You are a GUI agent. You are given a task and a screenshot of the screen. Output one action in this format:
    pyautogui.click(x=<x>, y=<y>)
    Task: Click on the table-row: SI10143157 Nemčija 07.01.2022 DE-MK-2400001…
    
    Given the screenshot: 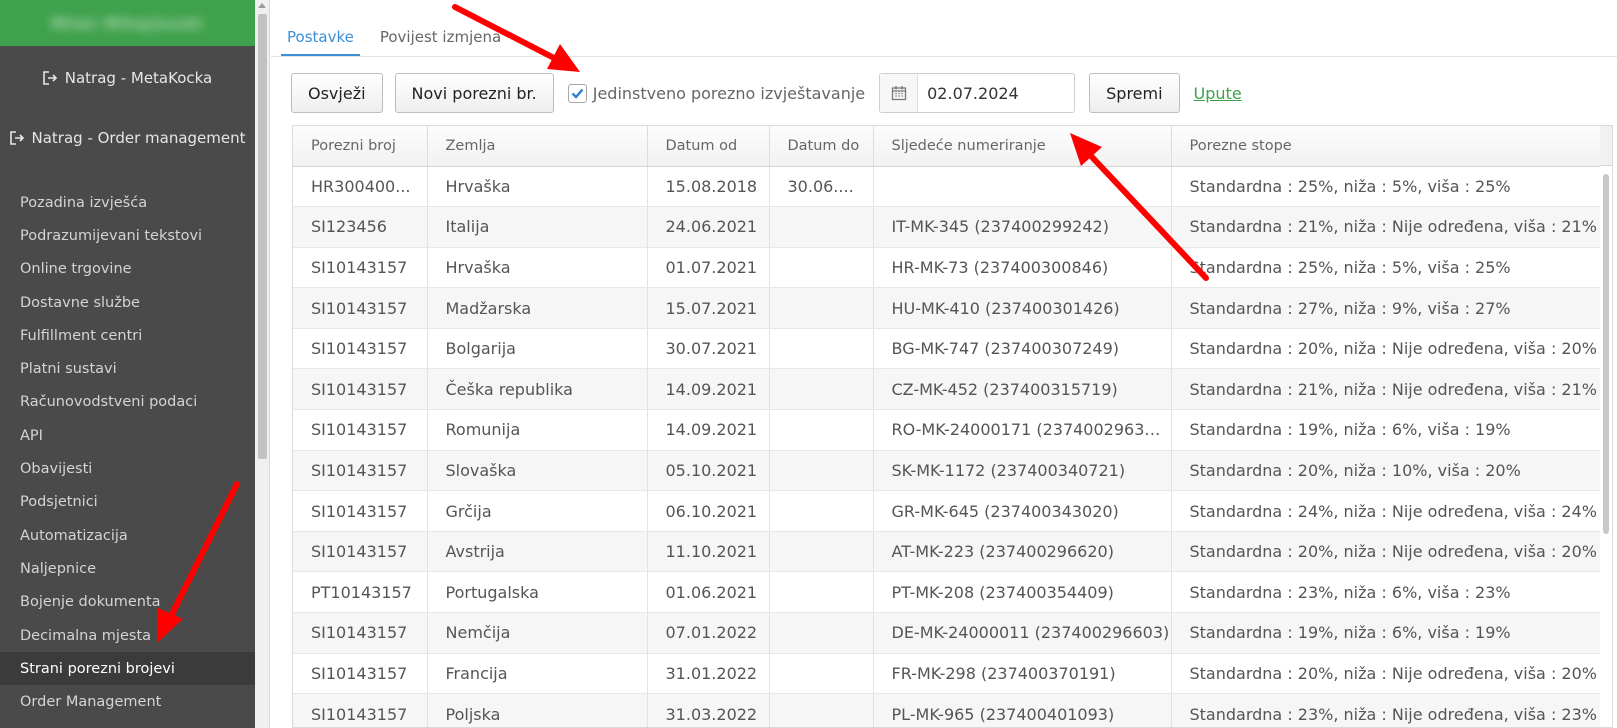 What is the action you would take?
    pyautogui.click(x=949, y=633)
    